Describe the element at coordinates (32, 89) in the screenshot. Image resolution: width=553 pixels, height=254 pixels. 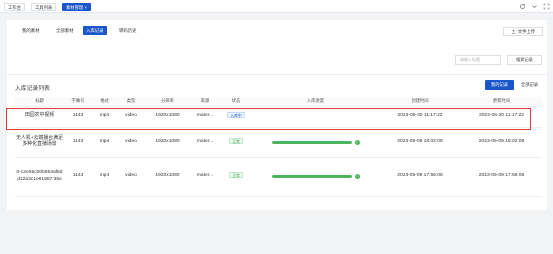
I see `list-title: 入库记录列表` at that location.